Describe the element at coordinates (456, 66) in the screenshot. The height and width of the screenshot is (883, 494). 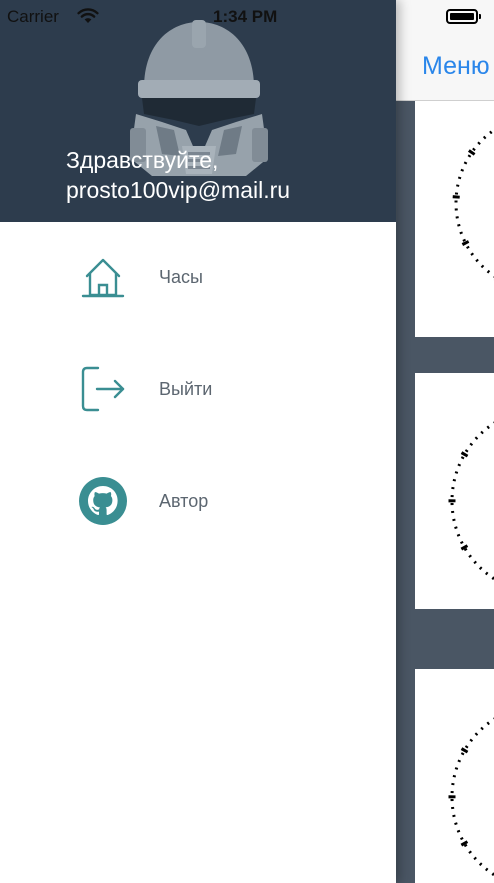
I see `menu-button: Меню` at that location.